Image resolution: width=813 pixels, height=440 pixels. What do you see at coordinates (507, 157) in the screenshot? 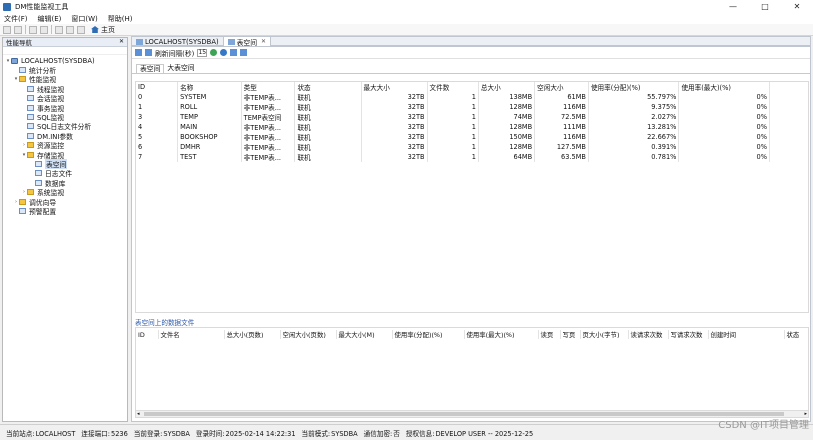
I see `table-cell: 64MB` at bounding box center [507, 157].